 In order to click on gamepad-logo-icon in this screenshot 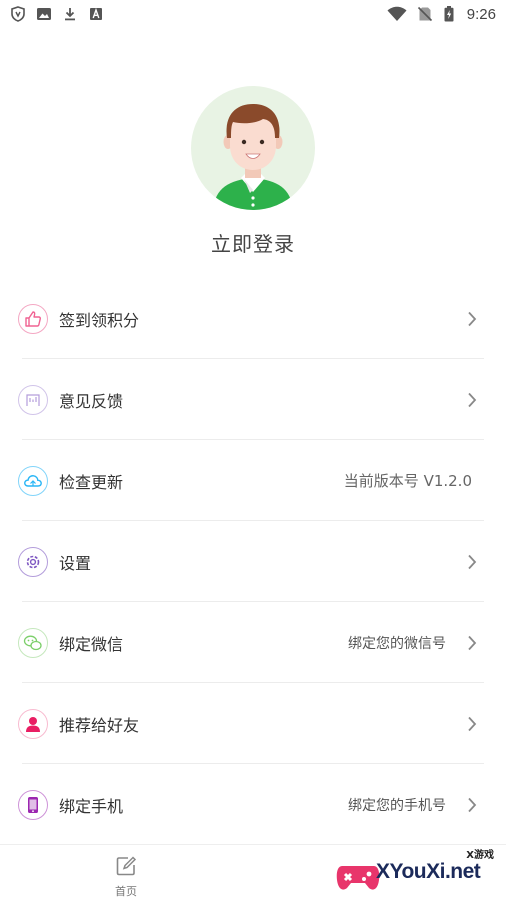, I will do `click(358, 878)`.